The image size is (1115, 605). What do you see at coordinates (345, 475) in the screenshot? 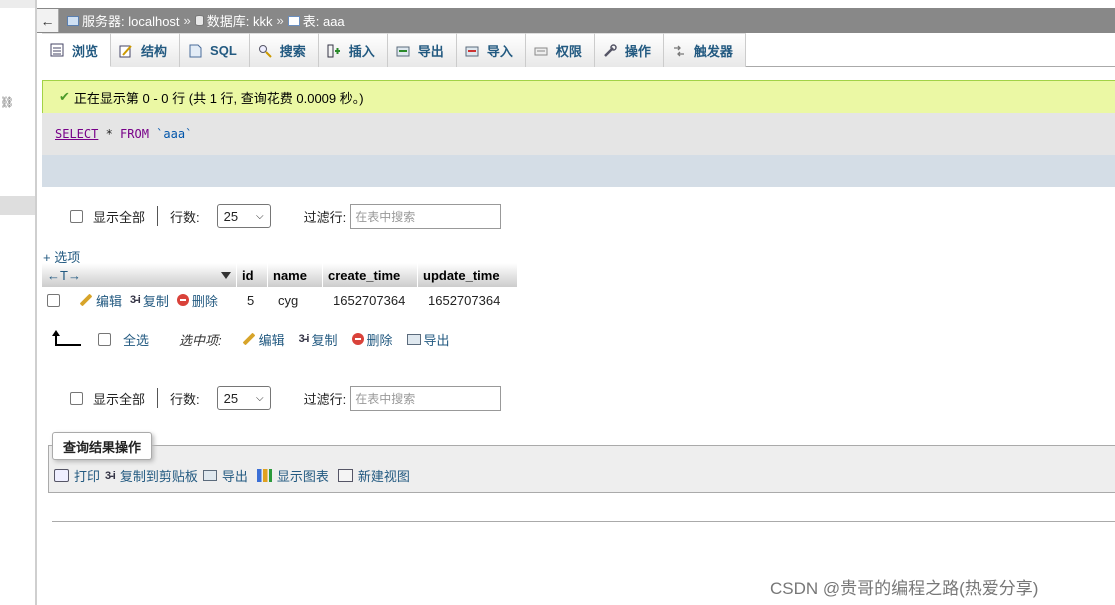
I see `new-view-icon` at bounding box center [345, 475].